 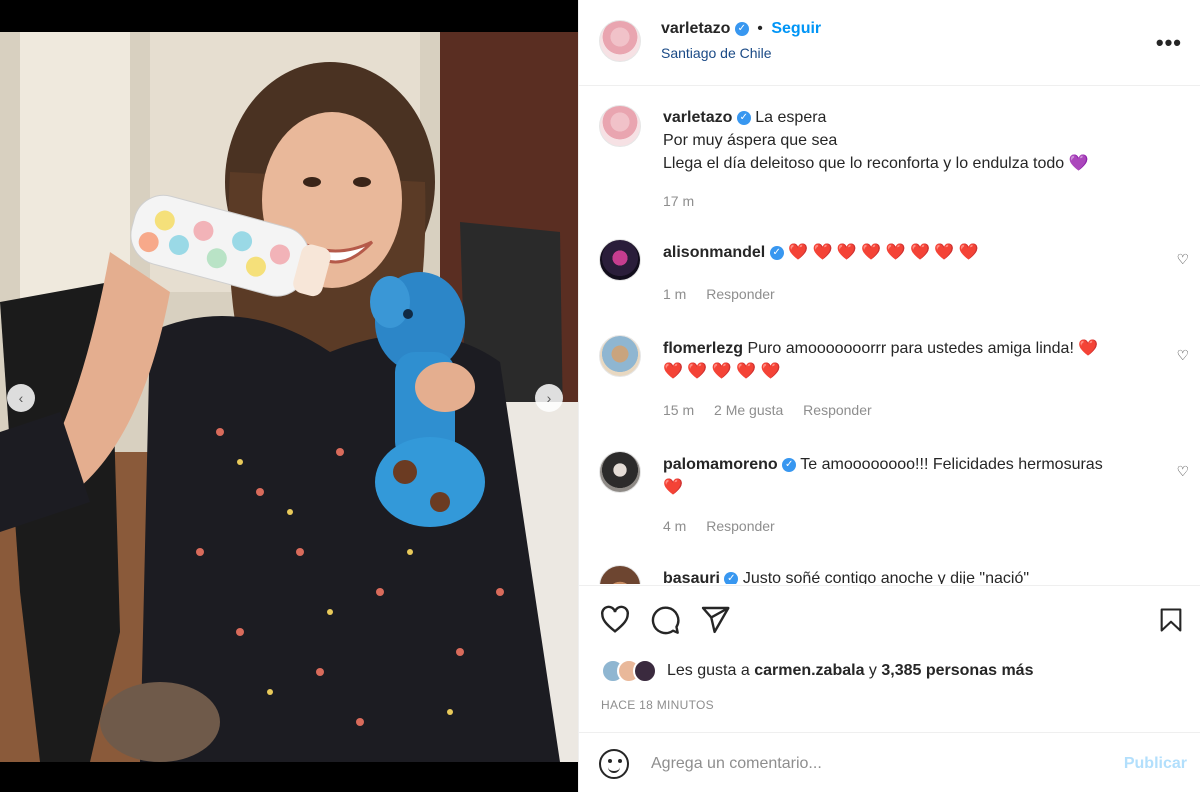 I want to click on add-comment-bar: Publicar, so click(x=889, y=762).